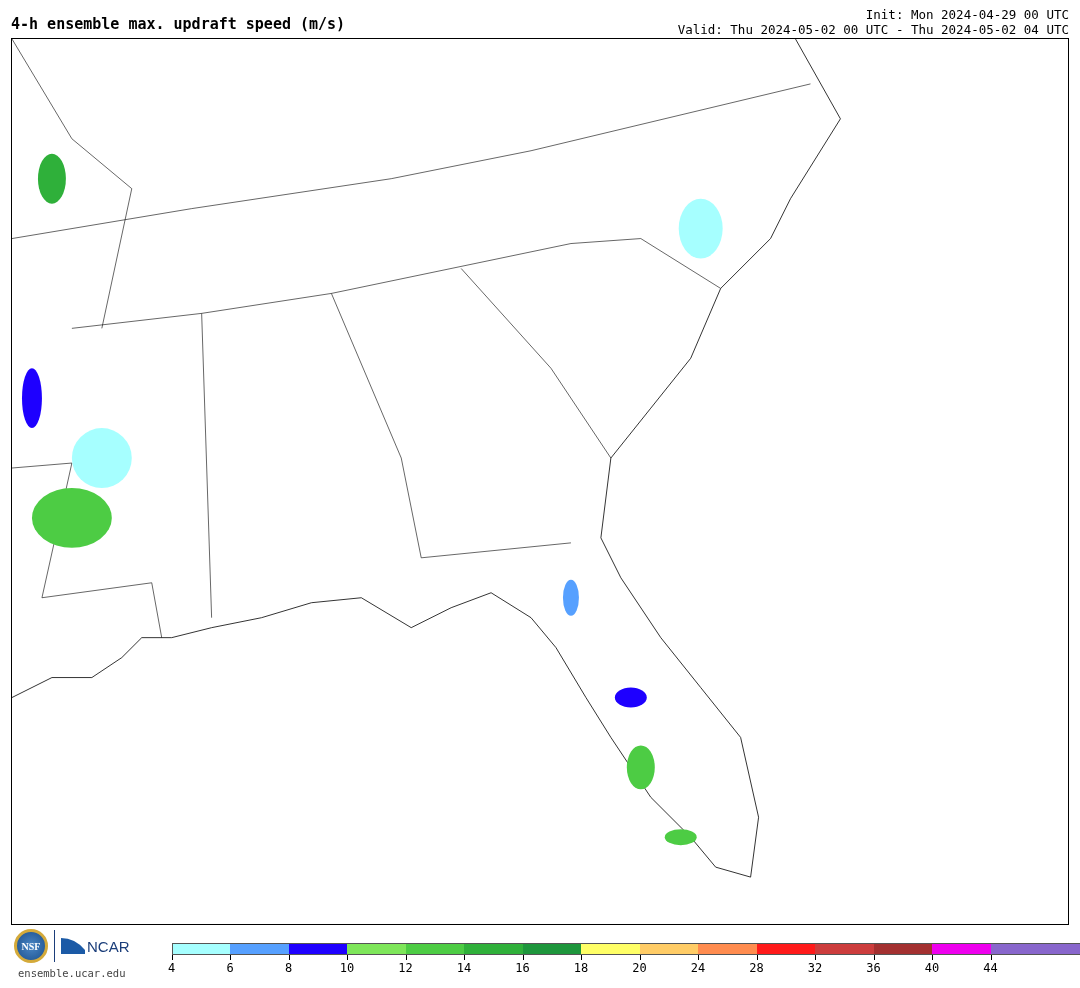 This screenshot has width=1080, height=988. I want to click on legend-label: 16, so click(522, 968).